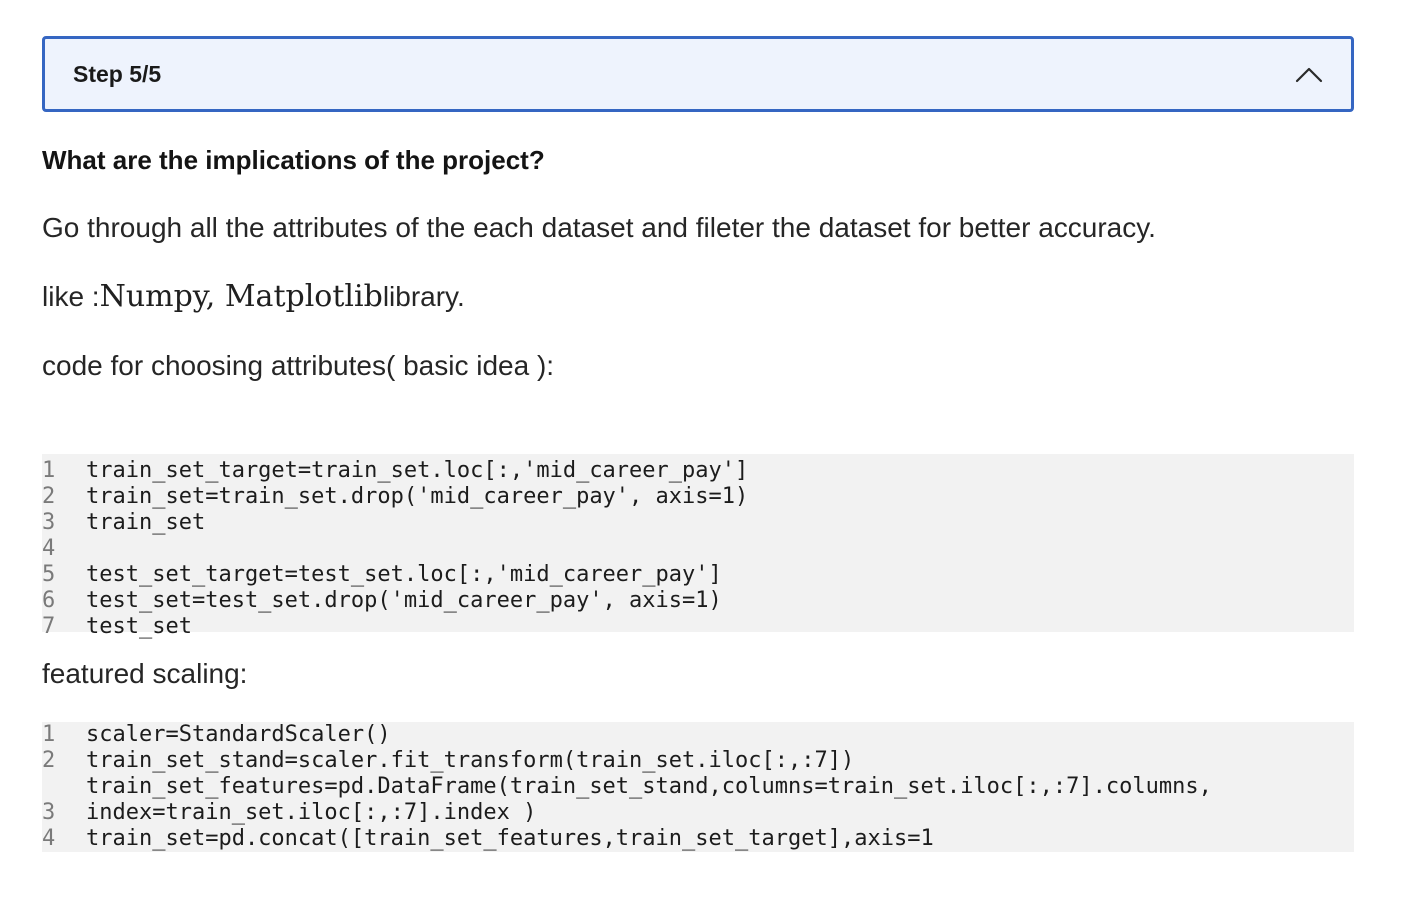 The height and width of the screenshot is (908, 1408). Describe the element at coordinates (698, 297) in the screenshot. I see `paragraph-libraries: like :Numpy, Matplotliblibrary.` at that location.